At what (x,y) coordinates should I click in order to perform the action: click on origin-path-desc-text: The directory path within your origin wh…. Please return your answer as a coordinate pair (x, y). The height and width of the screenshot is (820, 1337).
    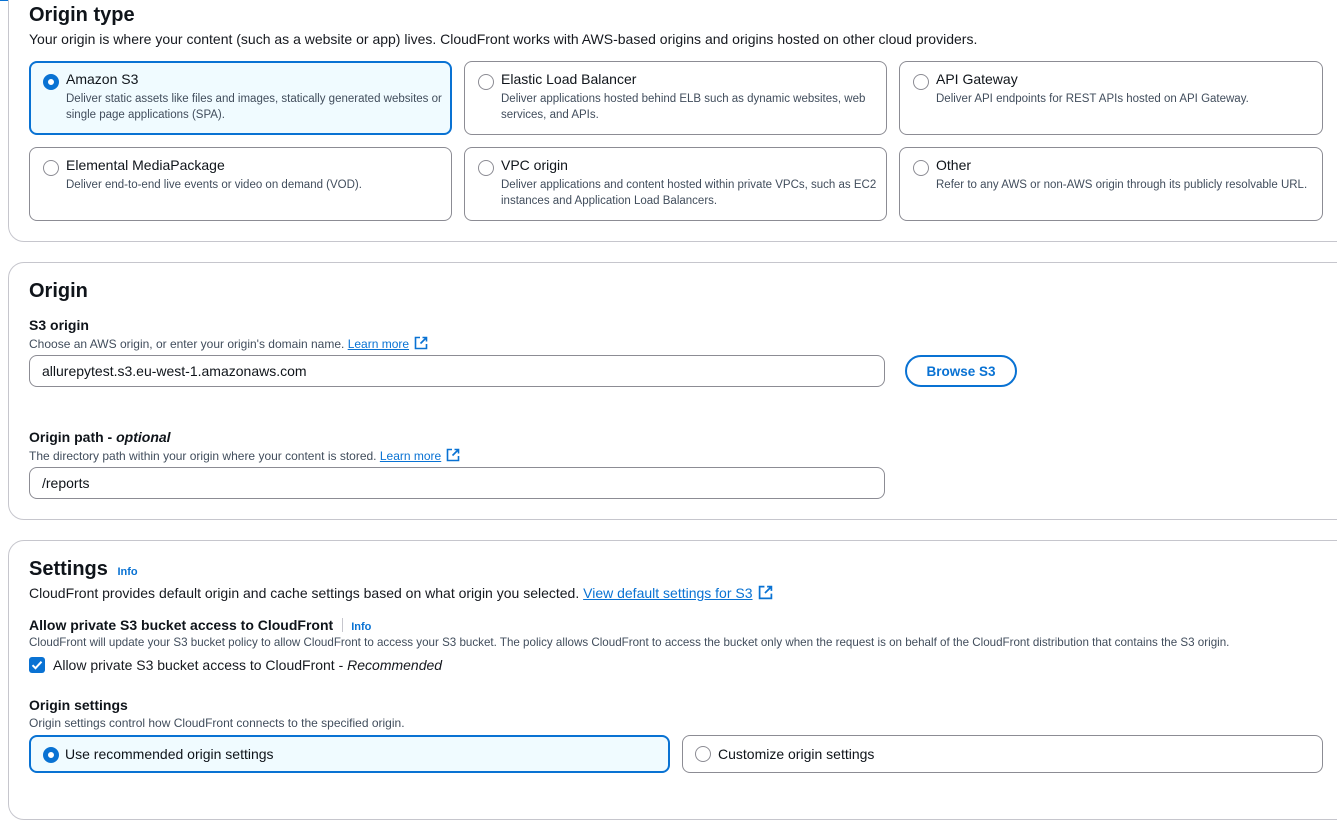
    Looking at the image, I should click on (203, 456).